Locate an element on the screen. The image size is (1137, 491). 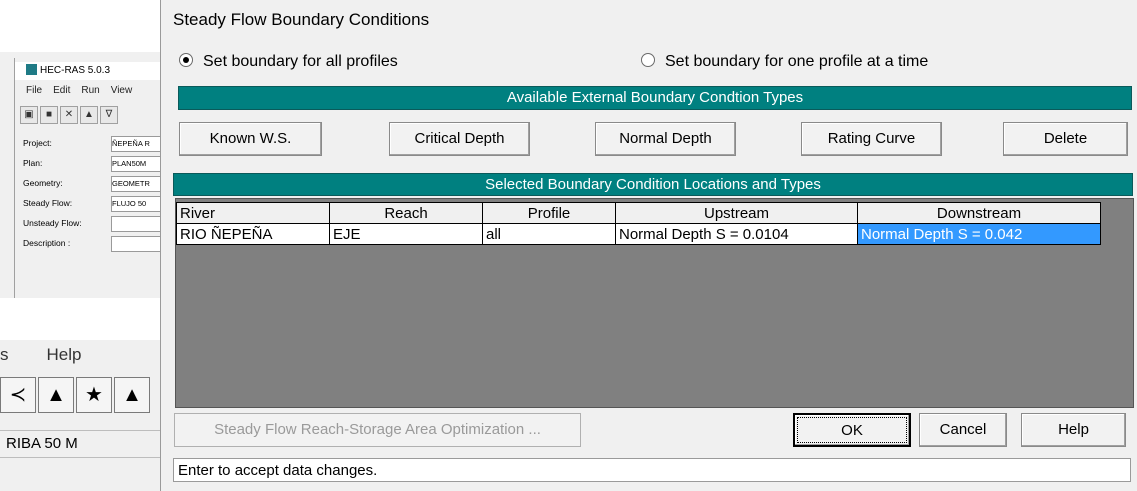
cell-river: RIO ÑEPEÑA is located at coordinates (253, 234).